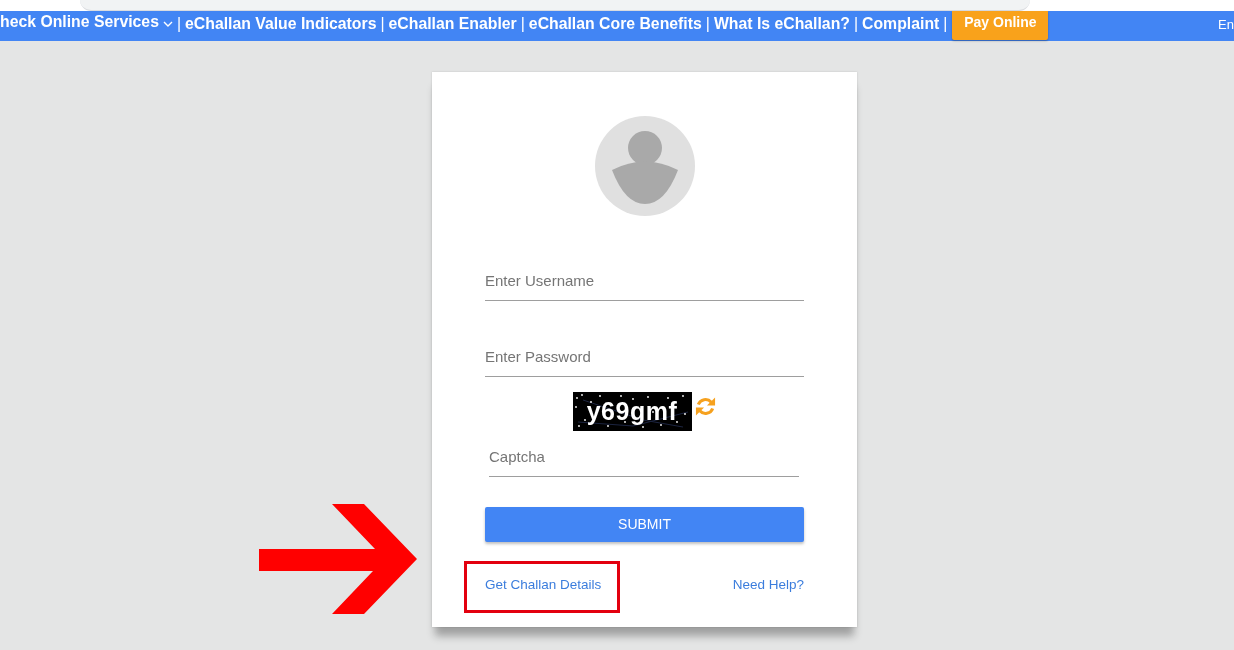 The width and height of the screenshot is (1234, 650). I want to click on nav-link: What Is eChallan?, so click(781, 24).